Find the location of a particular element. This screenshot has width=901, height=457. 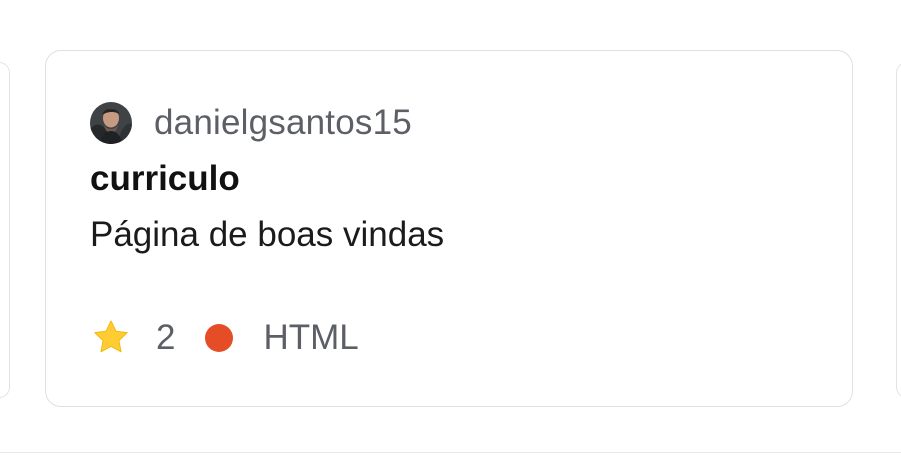

star-count: 2 is located at coordinates (166, 337).